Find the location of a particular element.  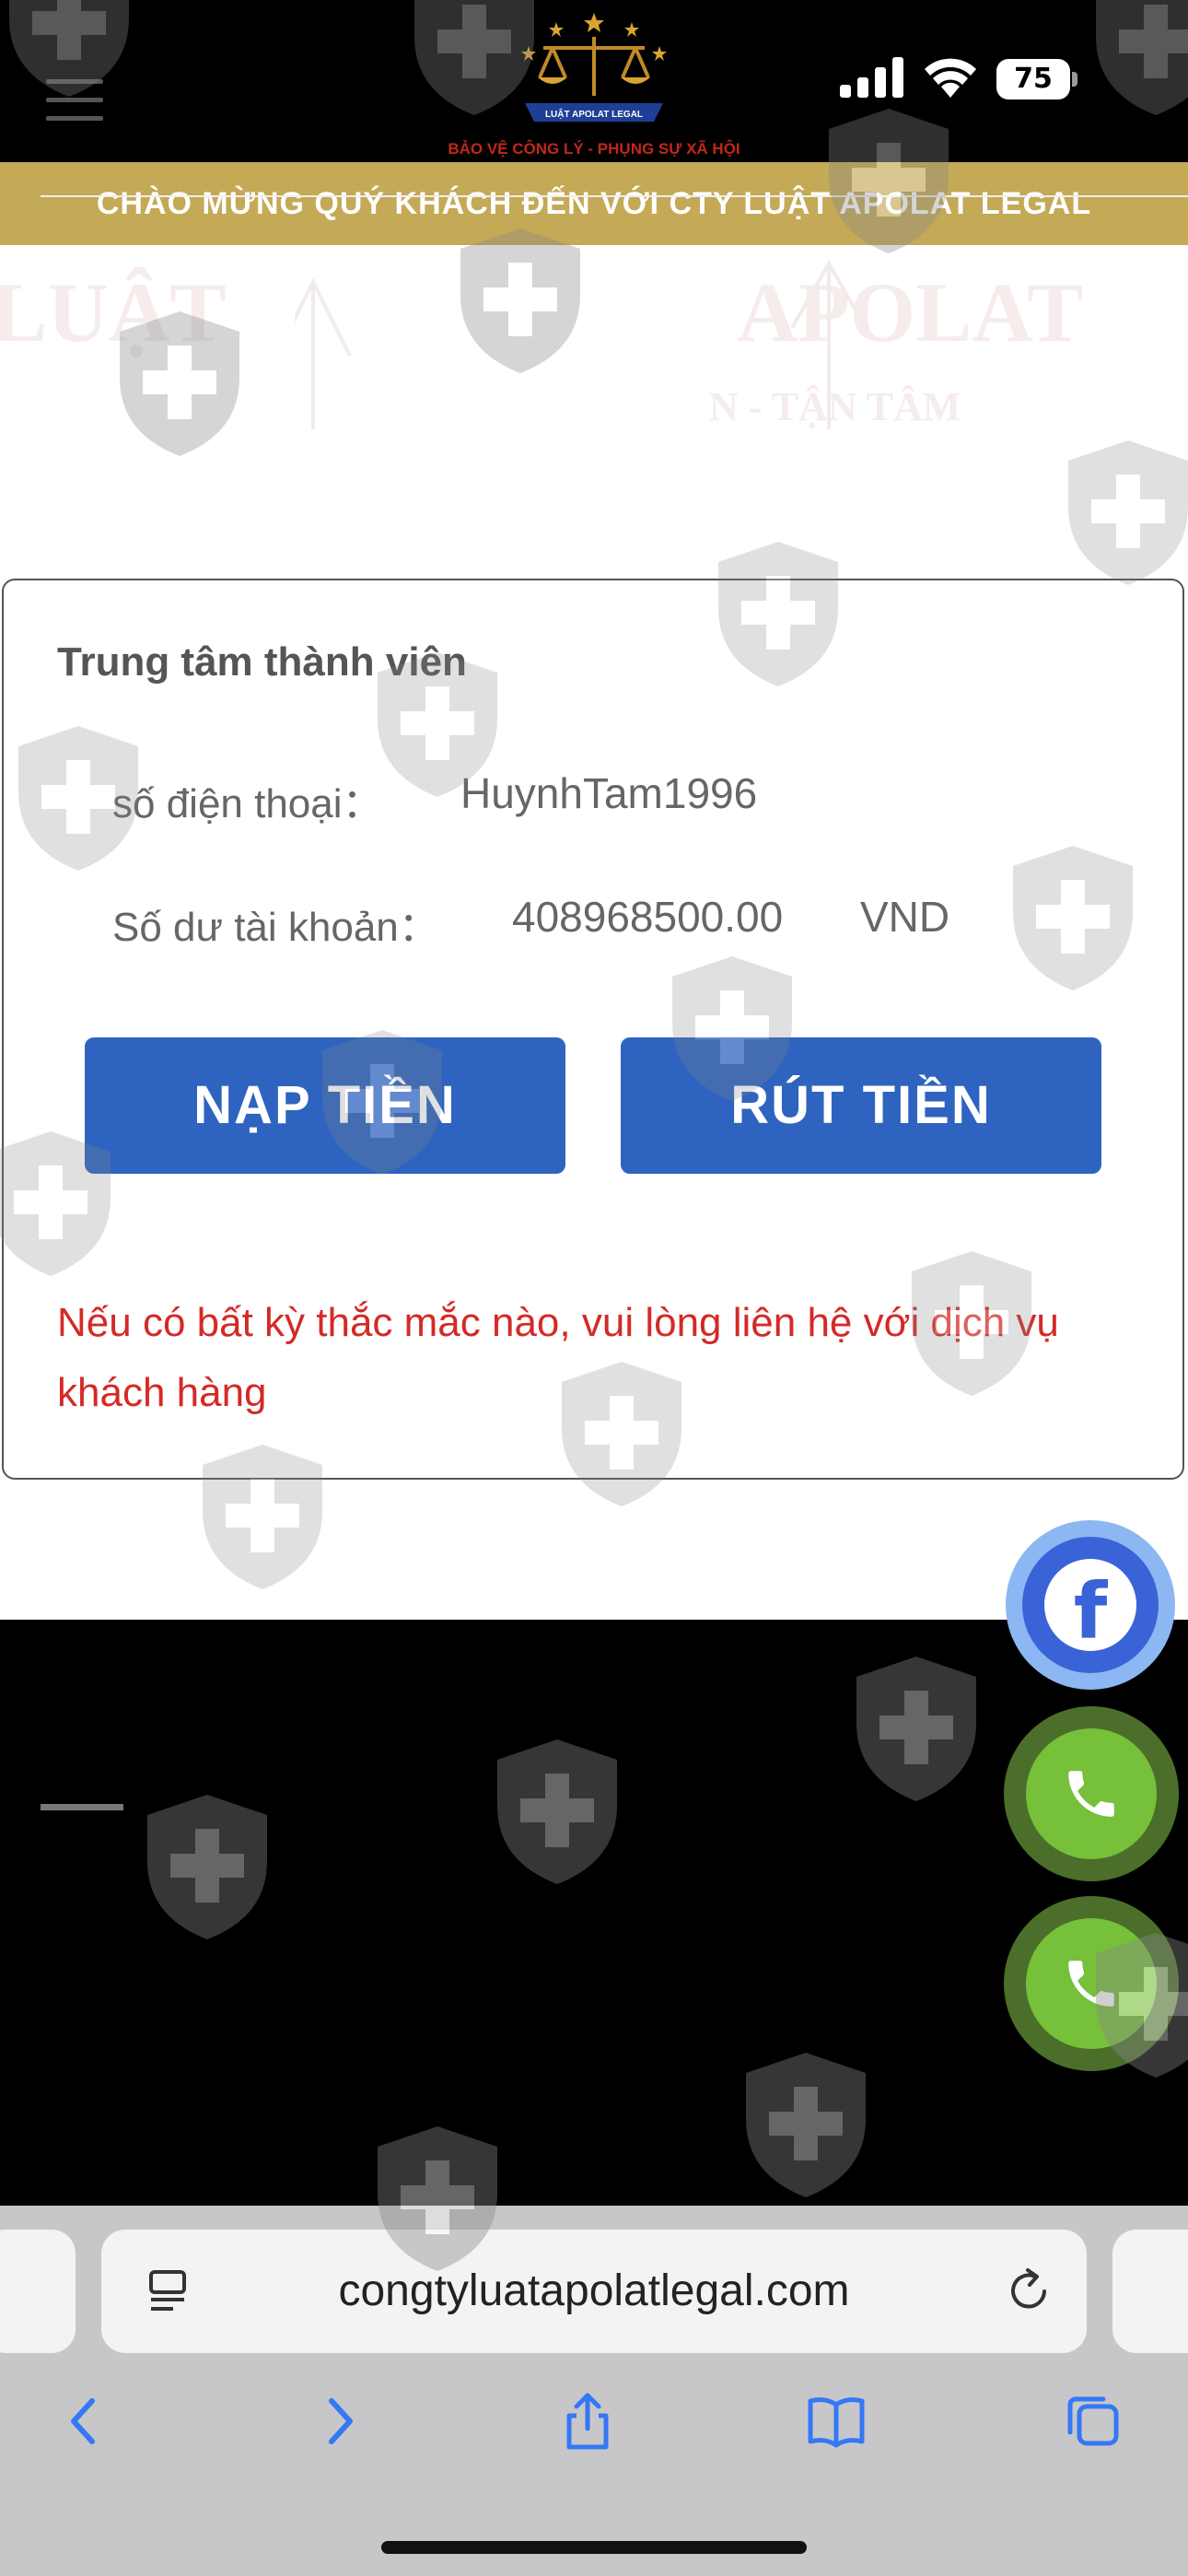

company-name: Công ty luật Apolat Legal is located at coordinates (295, 1890).